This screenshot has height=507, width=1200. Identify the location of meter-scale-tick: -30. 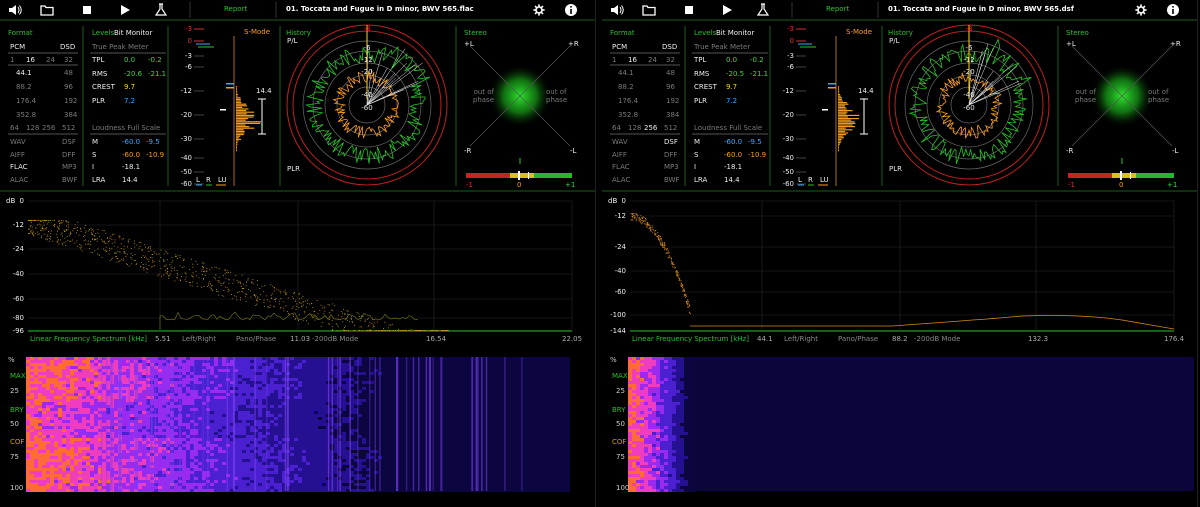
(788, 139).